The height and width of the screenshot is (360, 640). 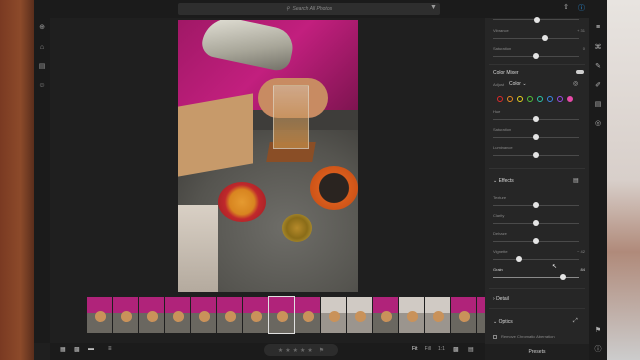 I want to click on clarity-label: Clarity, so click(x=499, y=215).